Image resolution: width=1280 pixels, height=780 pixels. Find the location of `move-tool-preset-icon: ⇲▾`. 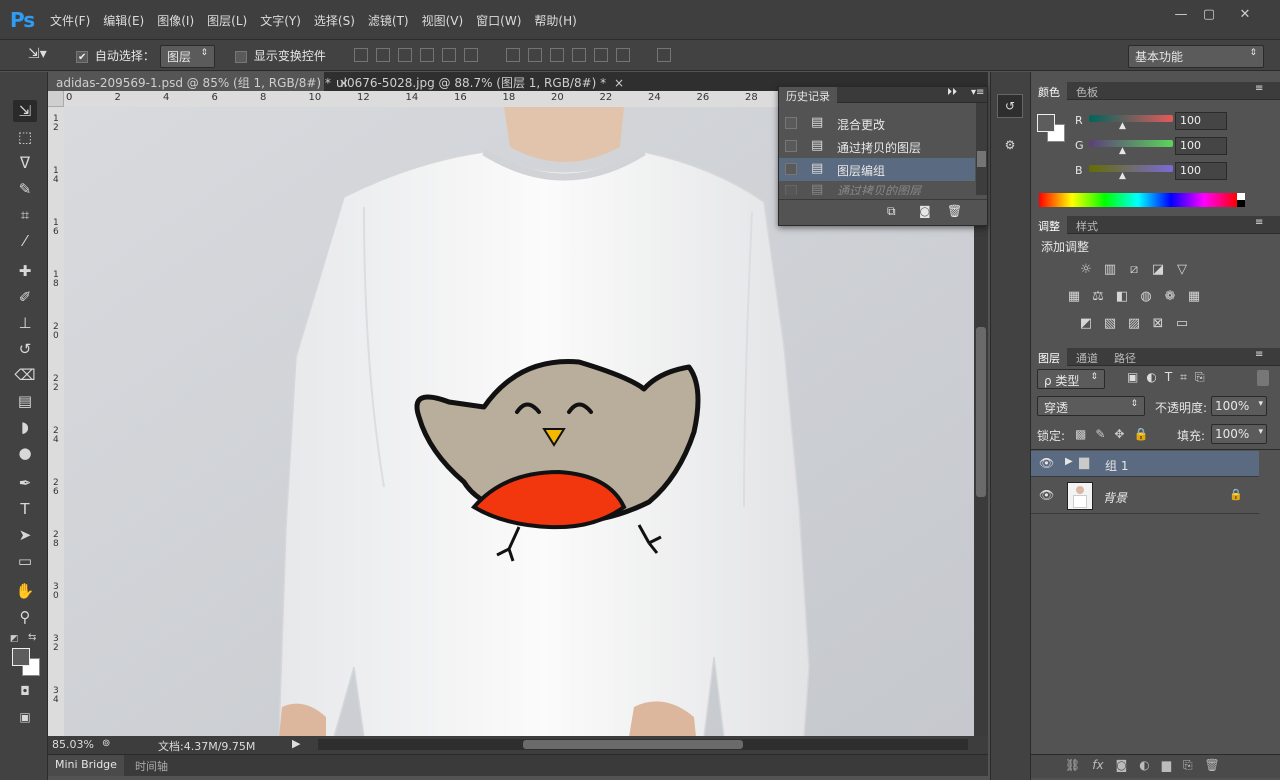

move-tool-preset-icon: ⇲▾ is located at coordinates (37, 54).